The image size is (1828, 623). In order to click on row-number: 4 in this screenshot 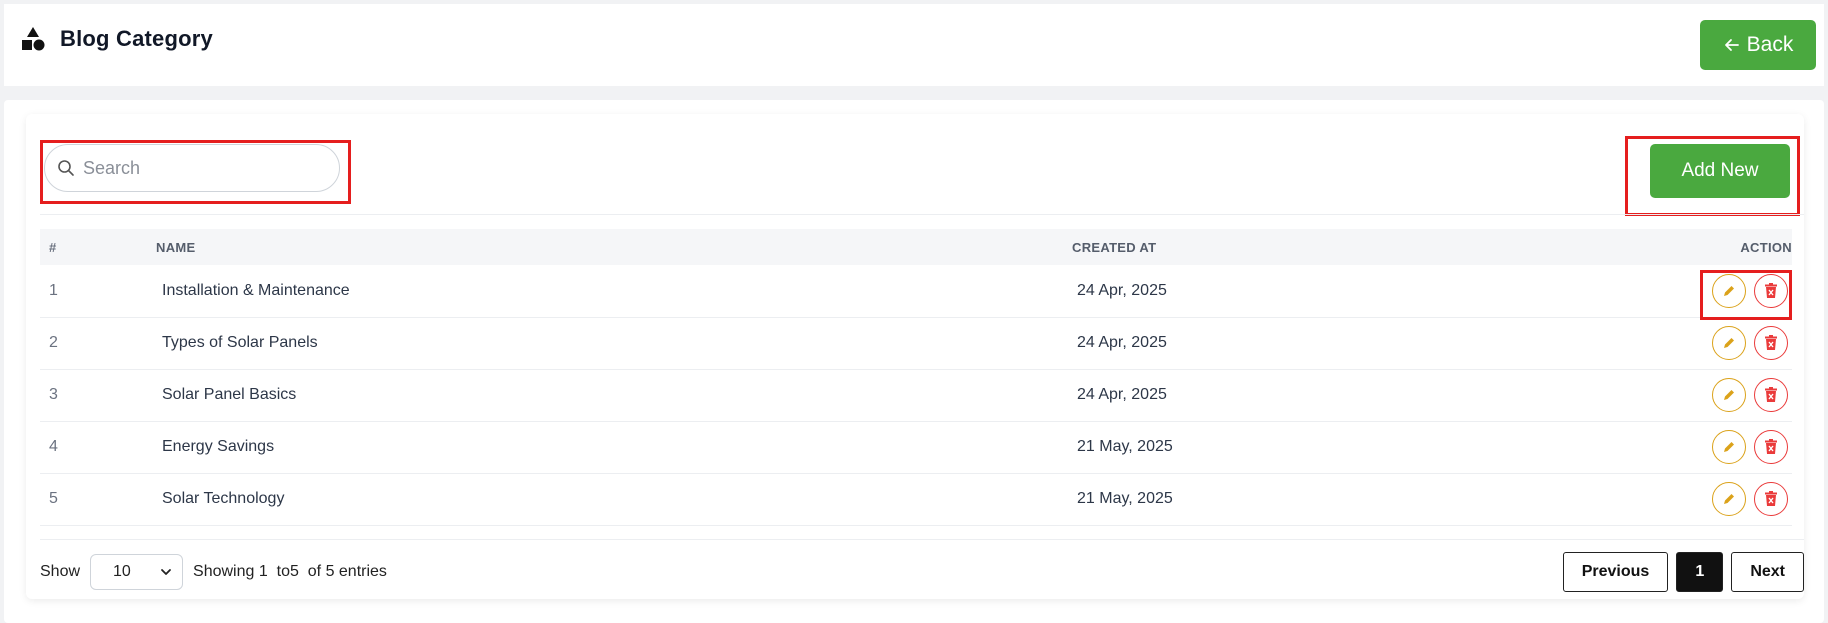, I will do `click(98, 447)`.